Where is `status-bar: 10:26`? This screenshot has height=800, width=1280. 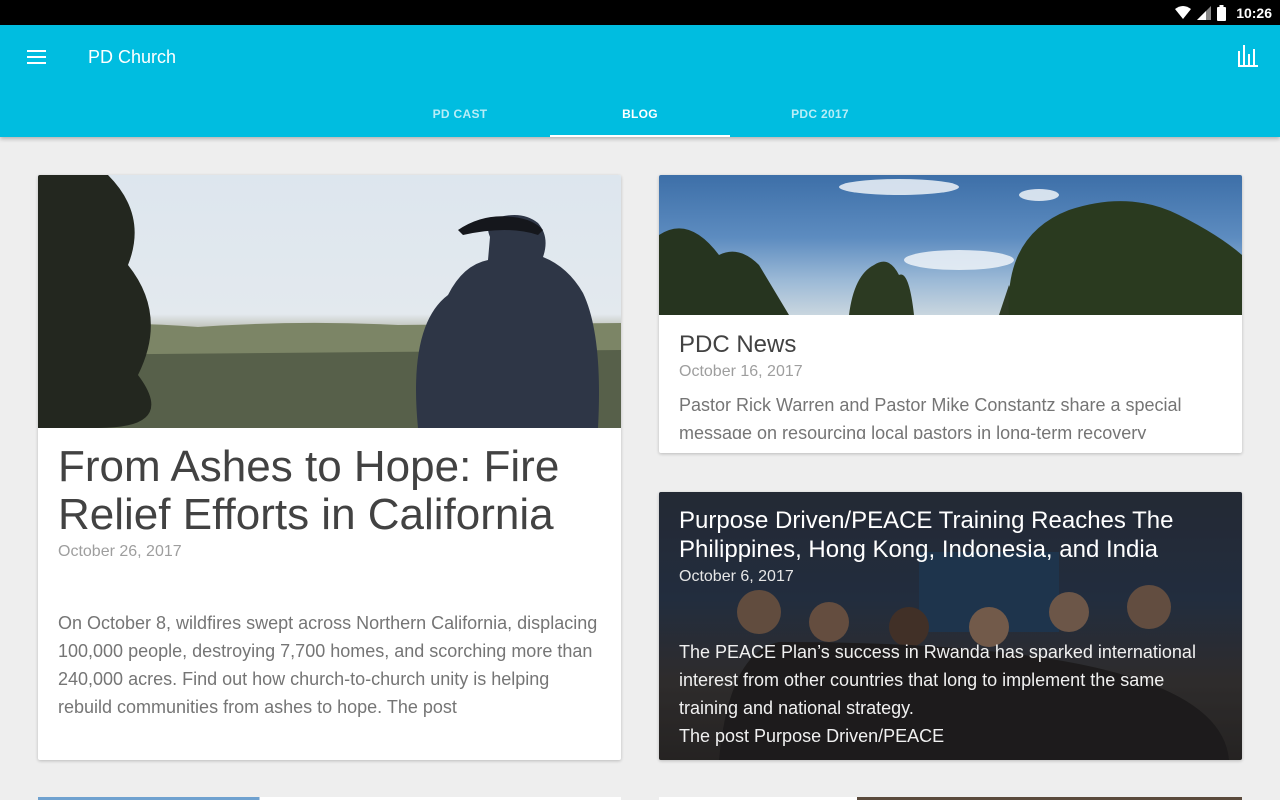
status-bar: 10:26 is located at coordinates (640, 12).